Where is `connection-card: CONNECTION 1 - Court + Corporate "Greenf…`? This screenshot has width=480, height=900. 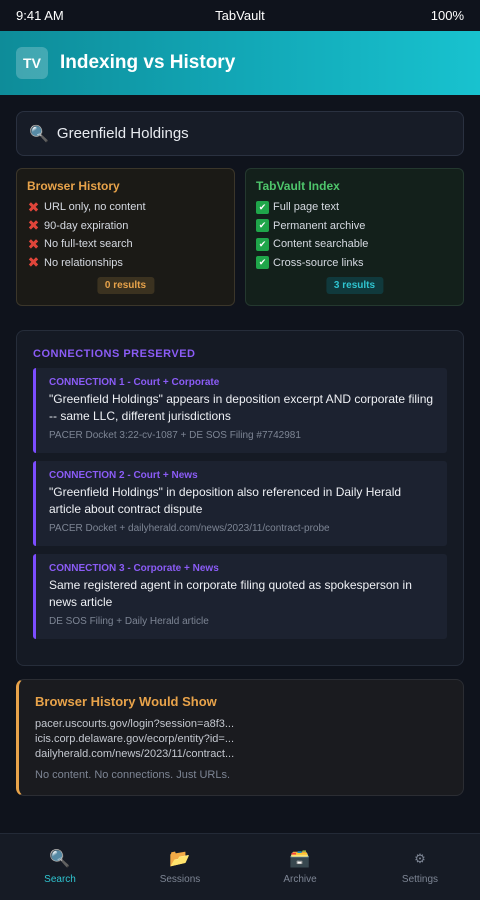
connection-card: CONNECTION 1 - Court + Corporate "Greenf… is located at coordinates (240, 410).